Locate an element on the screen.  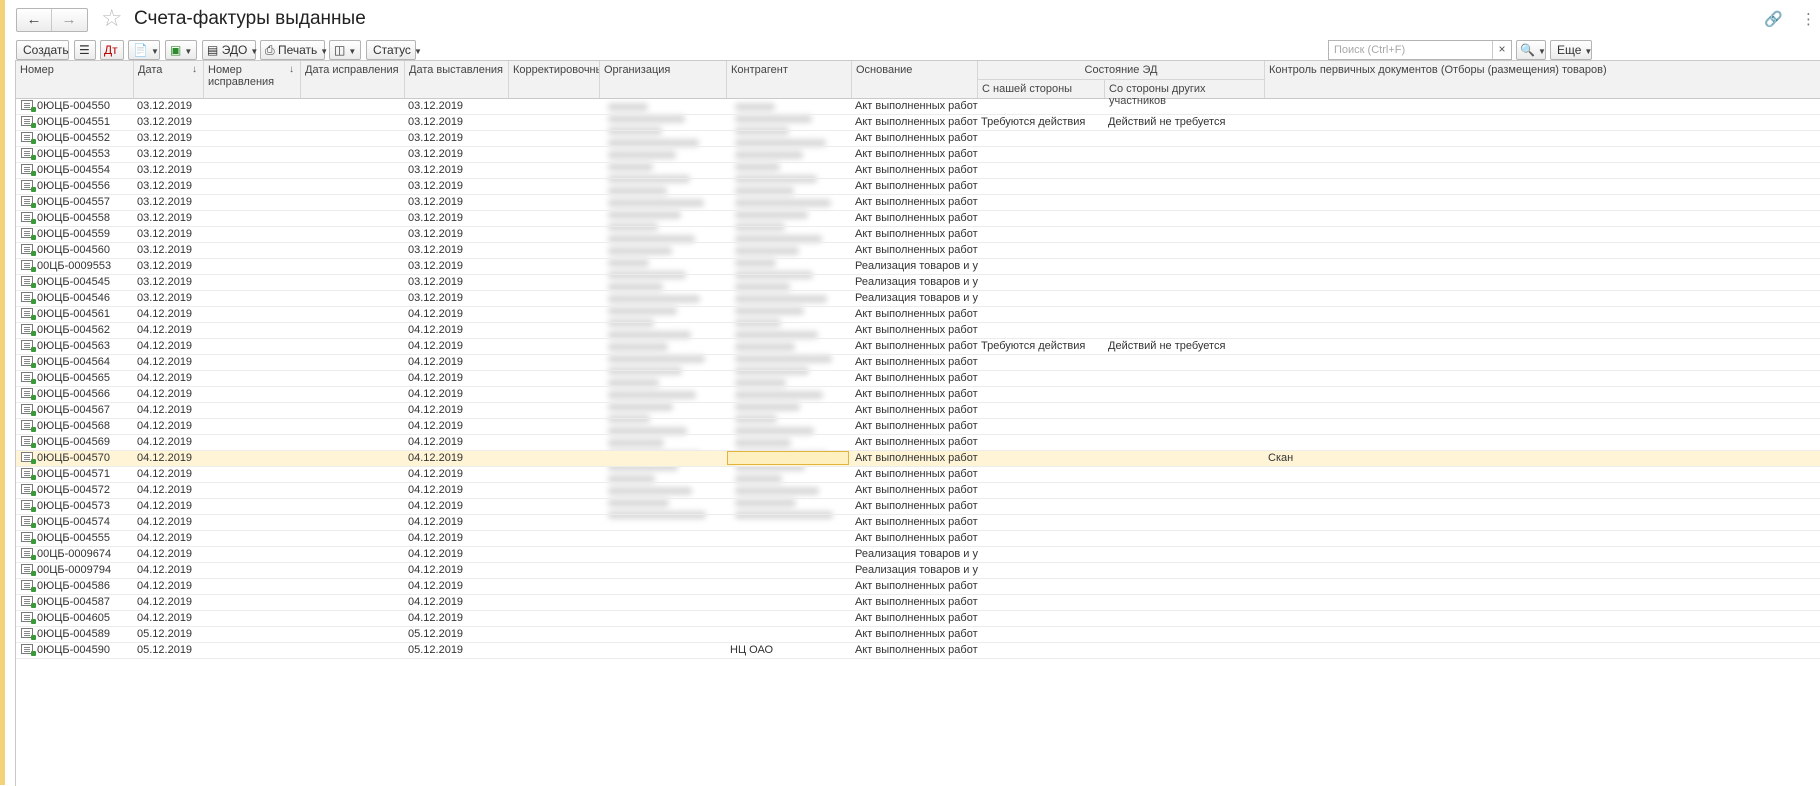
cell-our-side: Требуются действия is located at coordinates (1041, 122).